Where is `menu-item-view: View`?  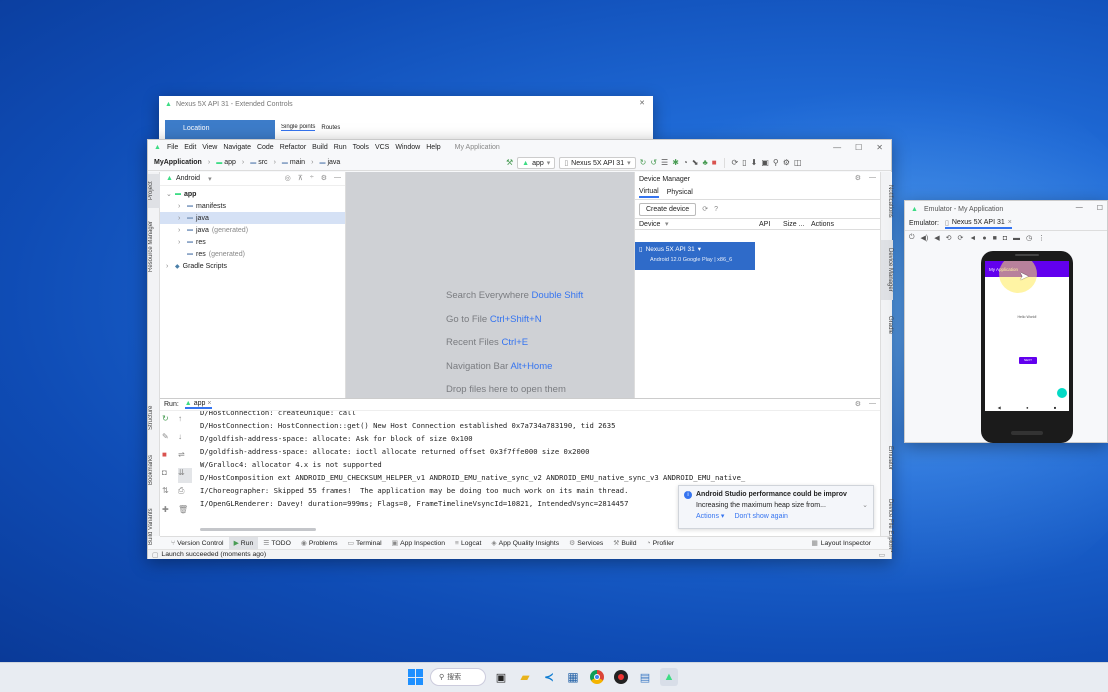
menu-item-view: View is located at coordinates (209, 147).